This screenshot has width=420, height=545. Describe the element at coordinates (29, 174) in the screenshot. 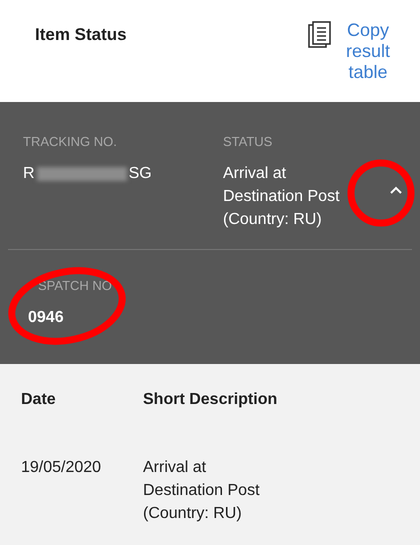

I see `tracking-number-start: R` at that location.